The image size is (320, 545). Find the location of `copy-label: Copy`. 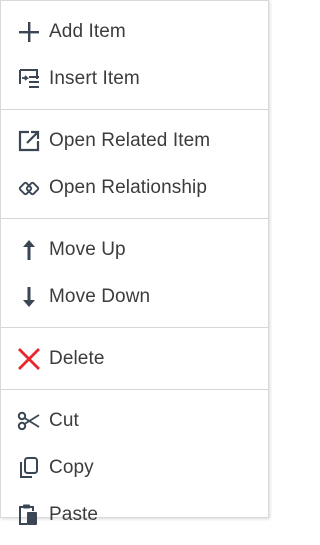

copy-label: Copy is located at coordinates (71, 467).